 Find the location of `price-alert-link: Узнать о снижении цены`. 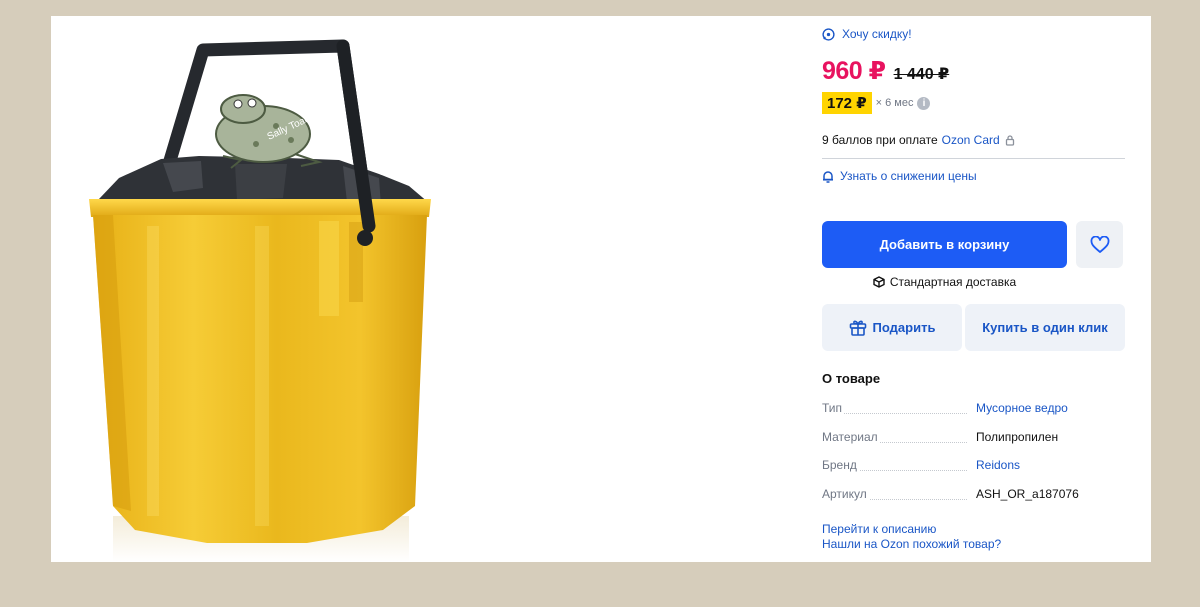

price-alert-link: Узнать о снижении цены is located at coordinates (899, 176).